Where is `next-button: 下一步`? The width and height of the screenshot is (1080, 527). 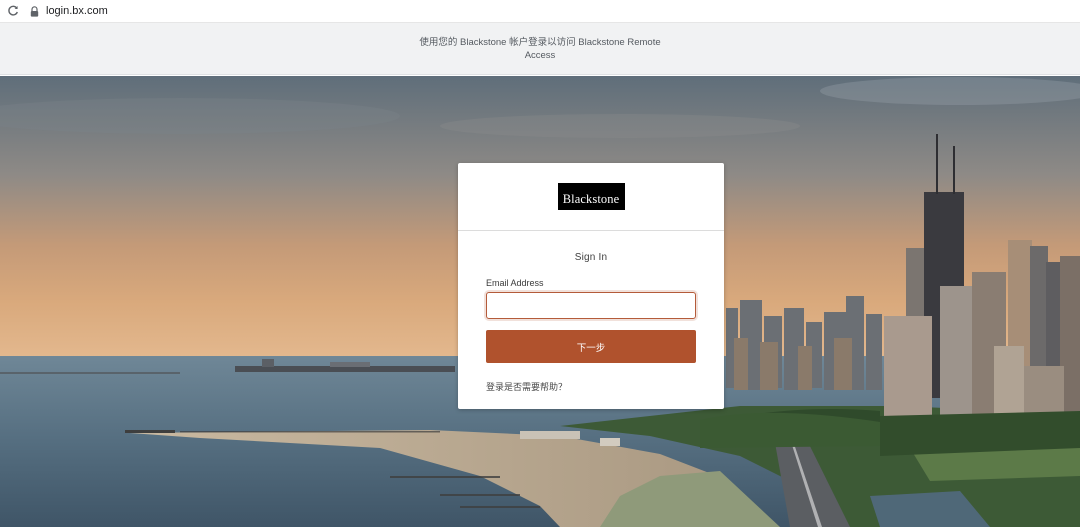
next-button: 下一步 is located at coordinates (591, 346).